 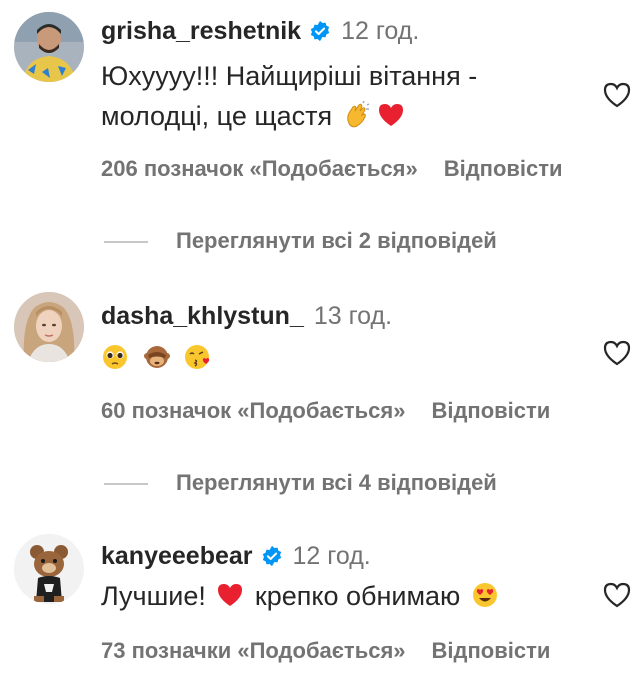 I want to click on comment-meta: 60 позначок «Подобається» Відповісти, so click(x=325, y=411).